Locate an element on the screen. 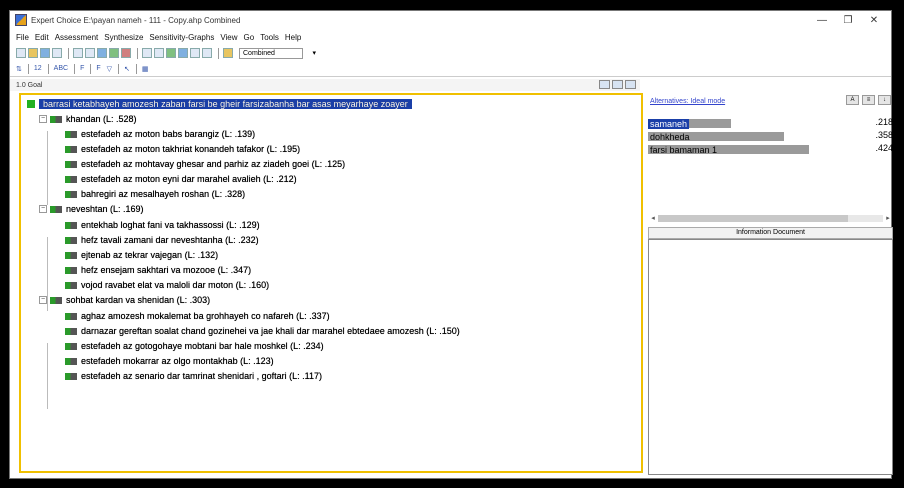  information-document-area is located at coordinates (770, 357).